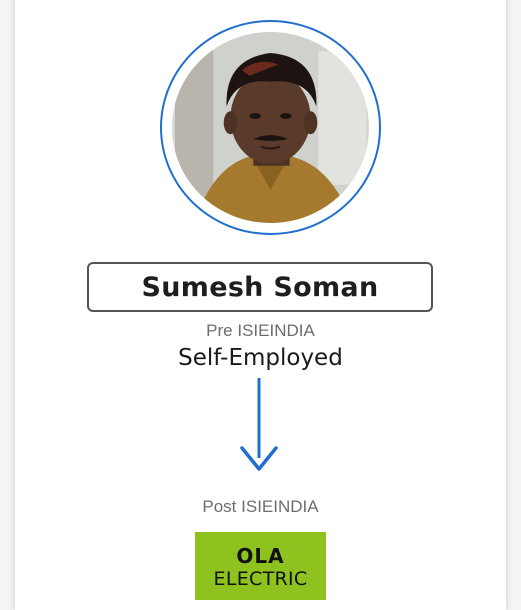  I want to click on post-label: Post ISIEINDIA, so click(260, 506).